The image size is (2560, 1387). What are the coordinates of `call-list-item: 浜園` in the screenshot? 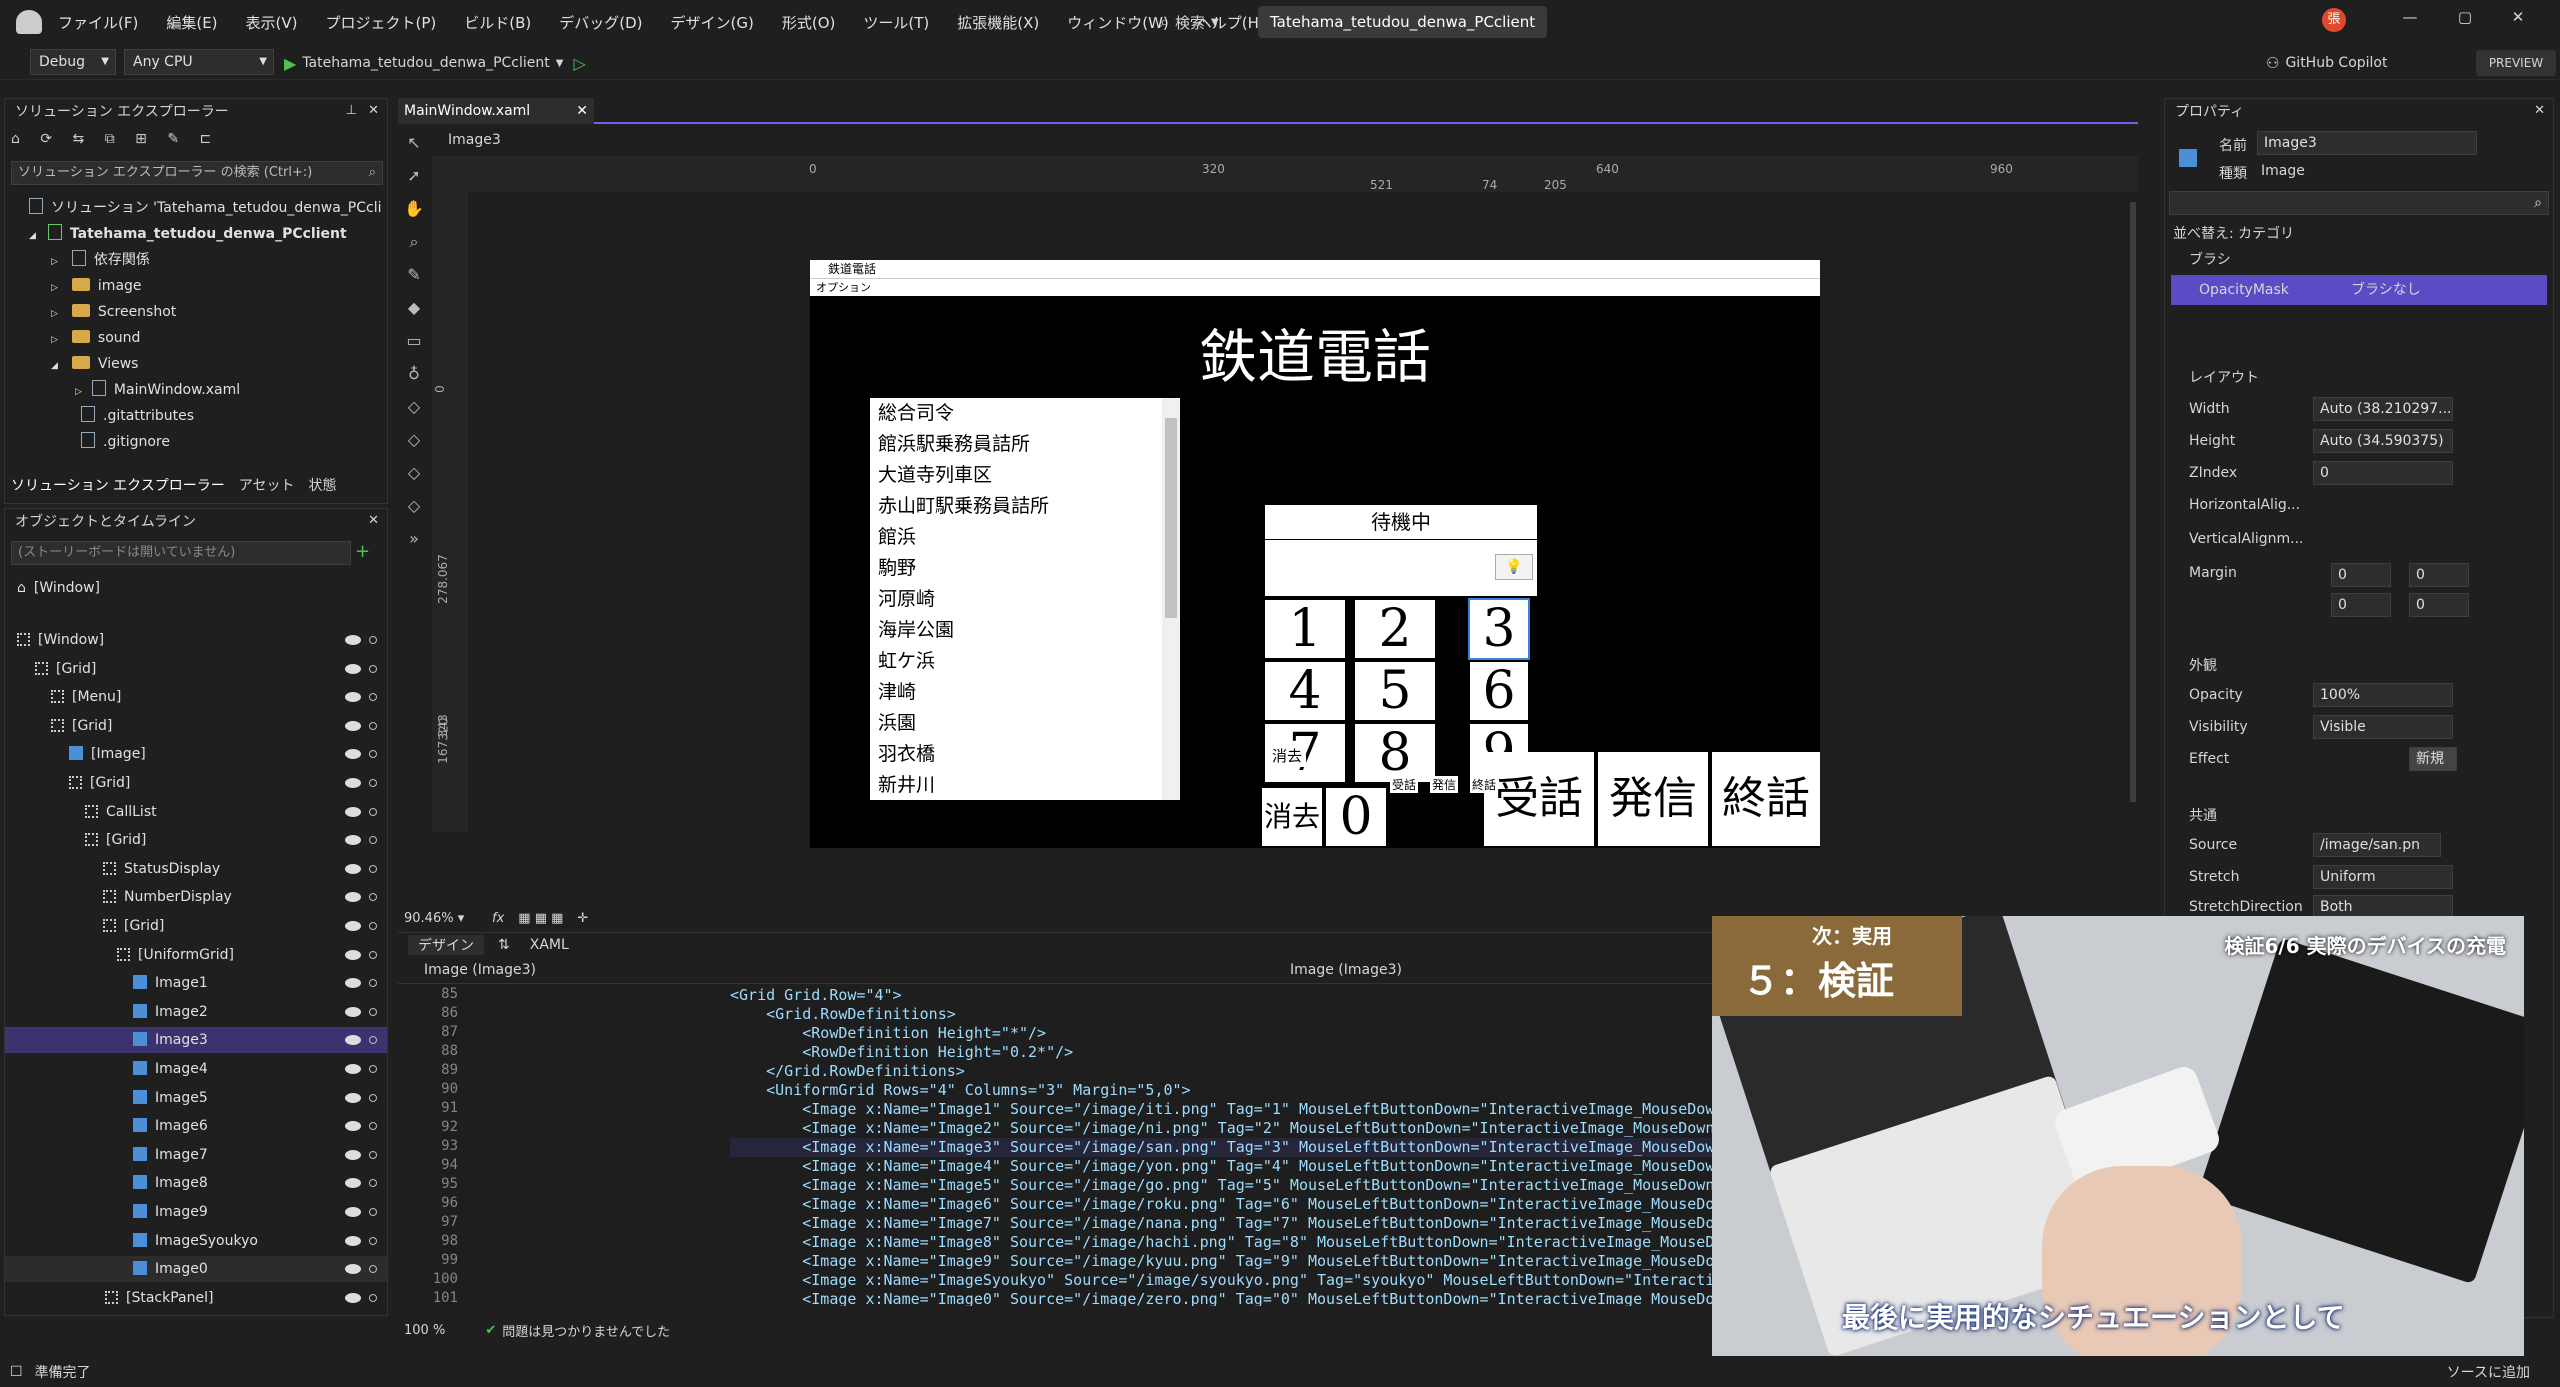 It's located at (1029, 723).